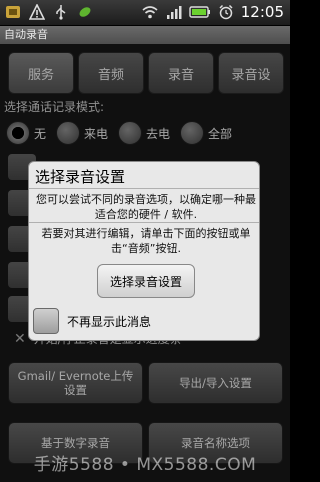 This screenshot has width=320, height=482. What do you see at coordinates (146, 207) in the screenshot?
I see `dialog-message: 您可以尝试不同的录音选项，以确定哪一种最适合您的硬件 / 软件.` at bounding box center [146, 207].